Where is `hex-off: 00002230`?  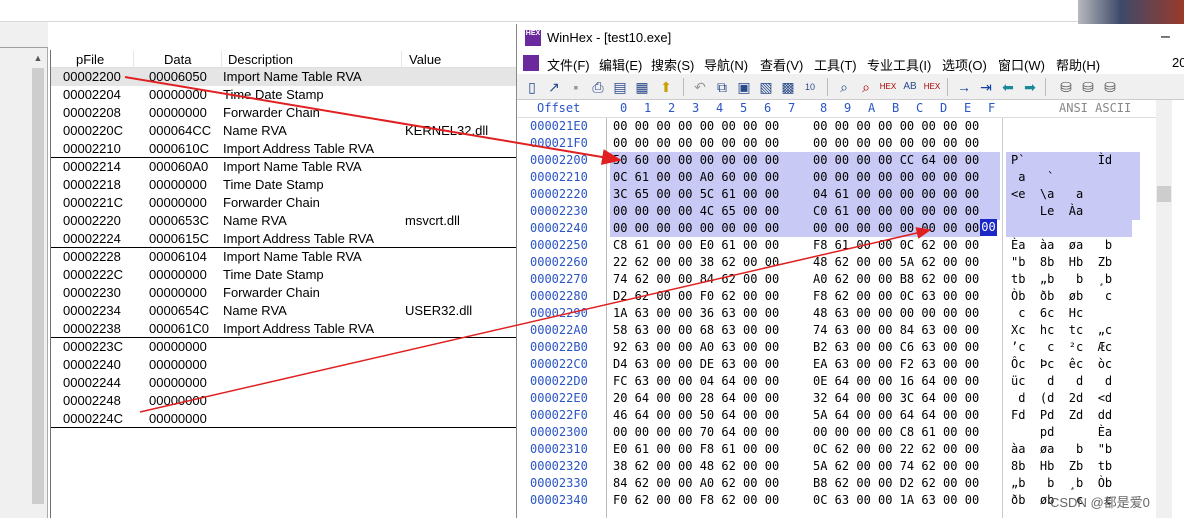 hex-off: 00002230 is located at coordinates (559, 211).